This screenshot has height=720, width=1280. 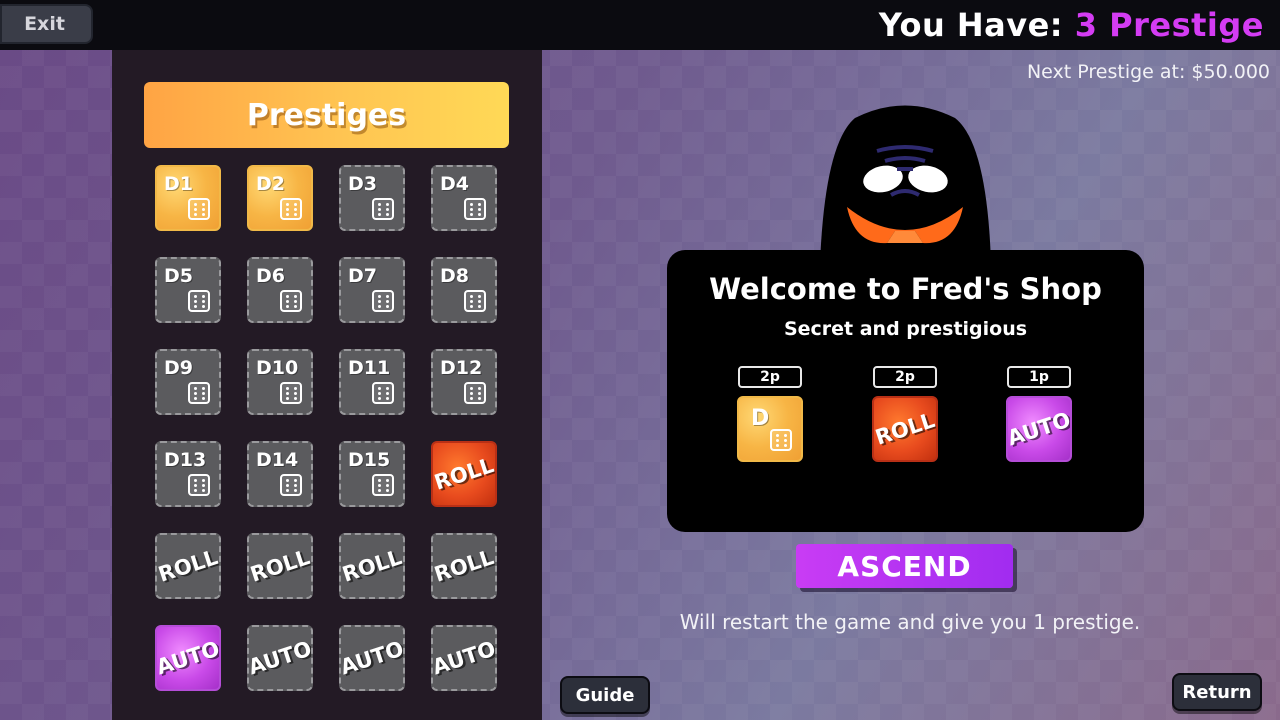 I want to click on prestige-tile-d15: D15, so click(x=372, y=474).